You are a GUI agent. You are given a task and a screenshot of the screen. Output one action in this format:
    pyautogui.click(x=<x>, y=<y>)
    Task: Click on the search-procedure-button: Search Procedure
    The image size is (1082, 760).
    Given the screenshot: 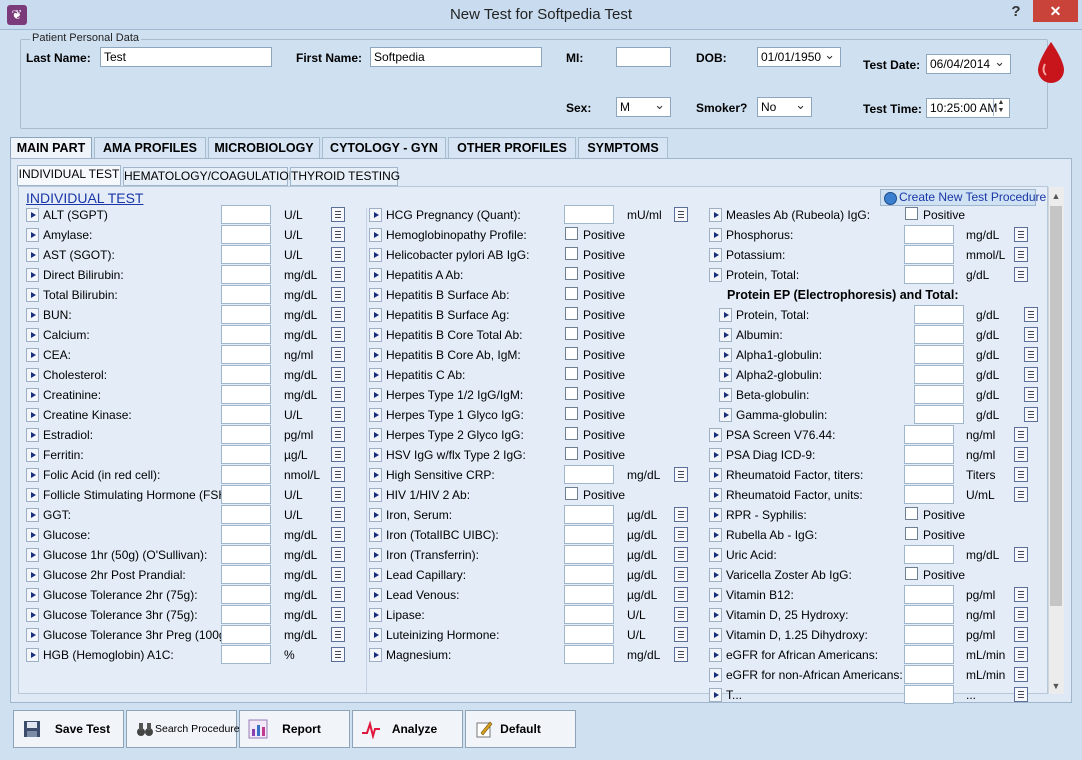 What is the action you would take?
    pyautogui.click(x=183, y=729)
    